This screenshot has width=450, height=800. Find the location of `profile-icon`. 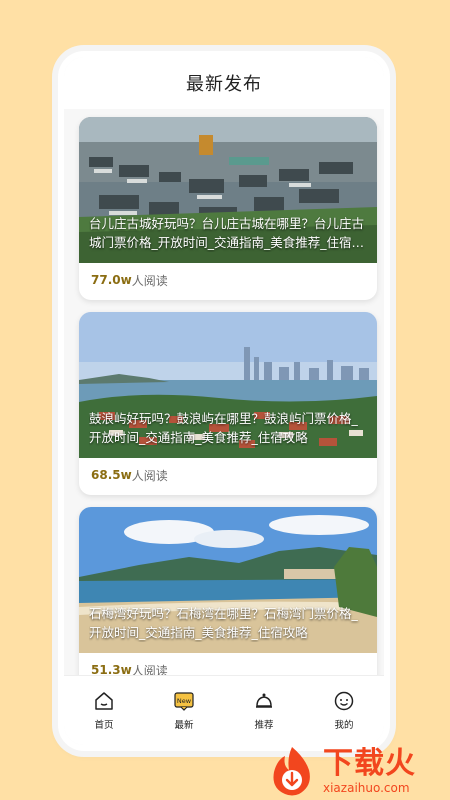

profile-icon is located at coordinates (344, 701).